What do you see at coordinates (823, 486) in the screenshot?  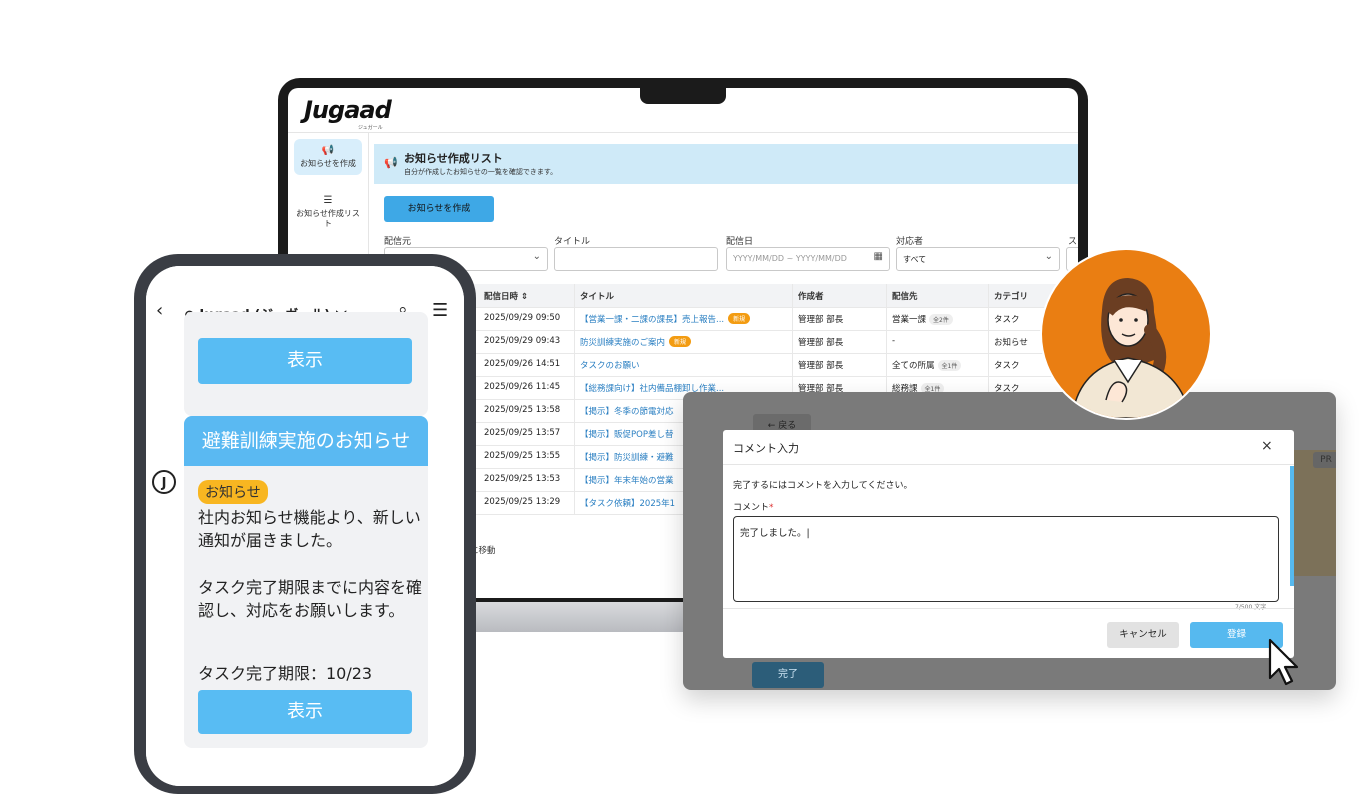 I see `dialog-instruction: 完了するにはコメントを入力してください。` at bounding box center [823, 486].